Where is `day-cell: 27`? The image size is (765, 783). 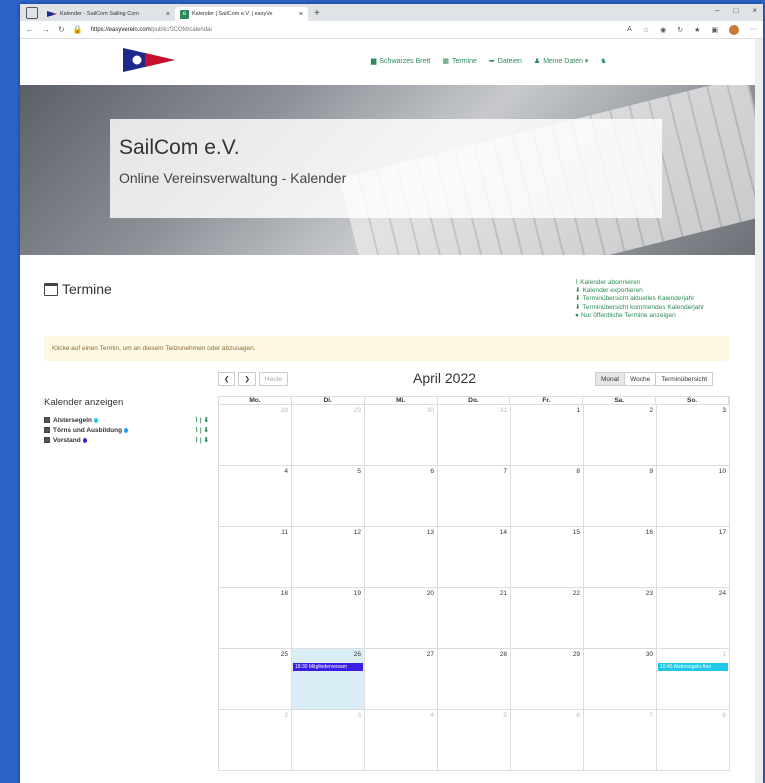
day-cell: 27 is located at coordinates (401, 679).